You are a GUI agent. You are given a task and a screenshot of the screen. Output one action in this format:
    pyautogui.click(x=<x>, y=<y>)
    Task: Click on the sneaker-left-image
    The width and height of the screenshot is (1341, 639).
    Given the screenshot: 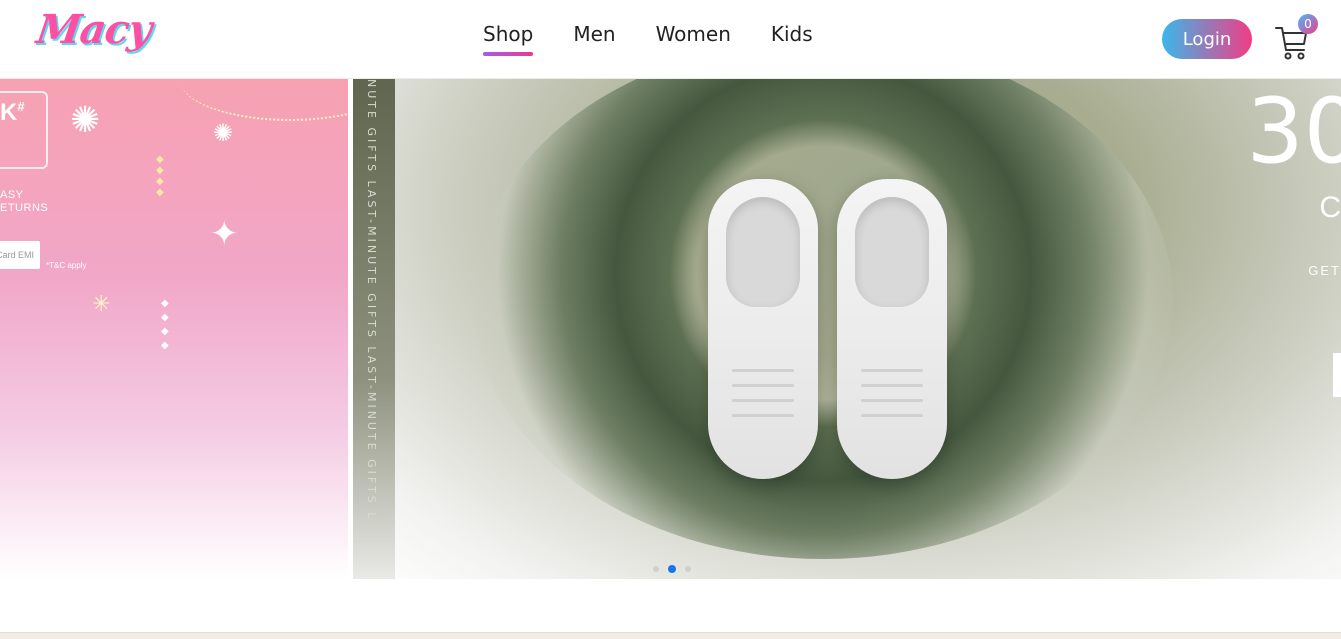 What is the action you would take?
    pyautogui.click(x=763, y=329)
    